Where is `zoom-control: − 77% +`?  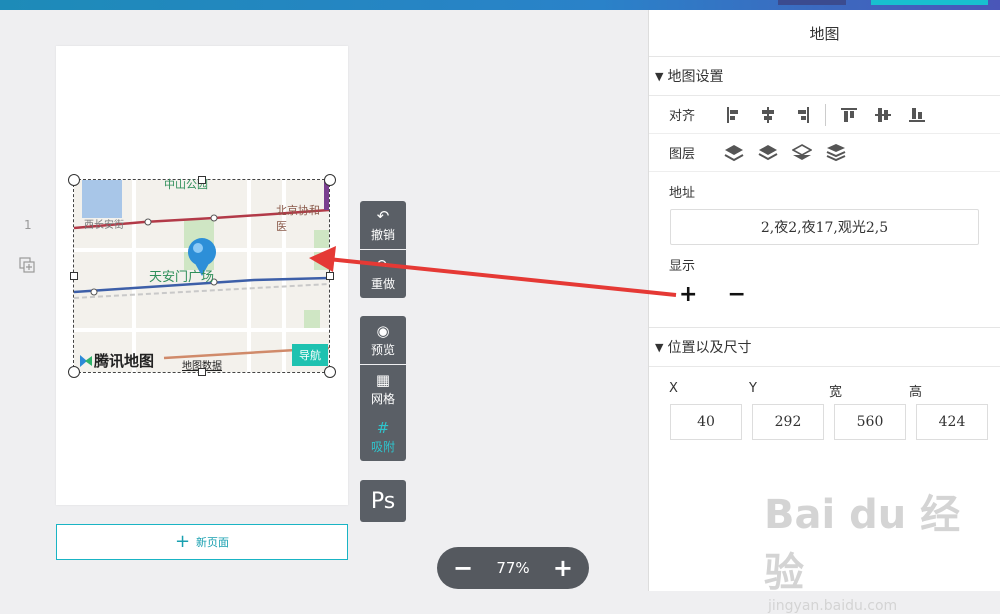
zoom-control: − 77% + is located at coordinates (513, 568).